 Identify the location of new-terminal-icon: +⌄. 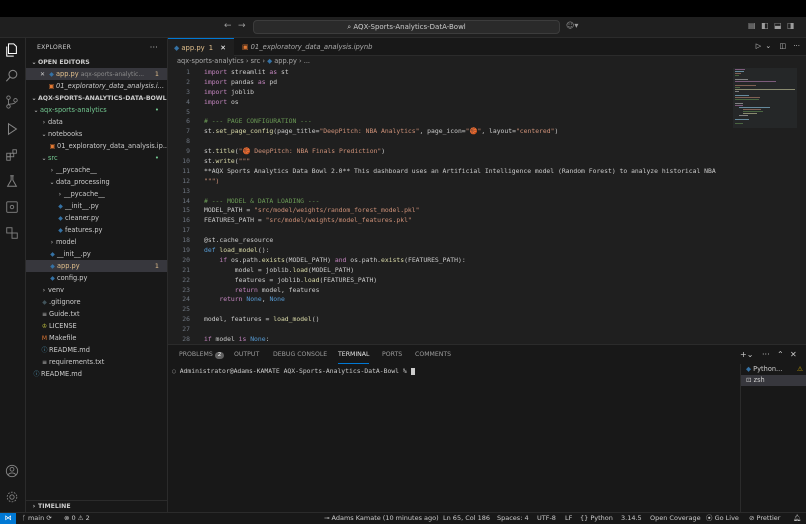
(746, 354).